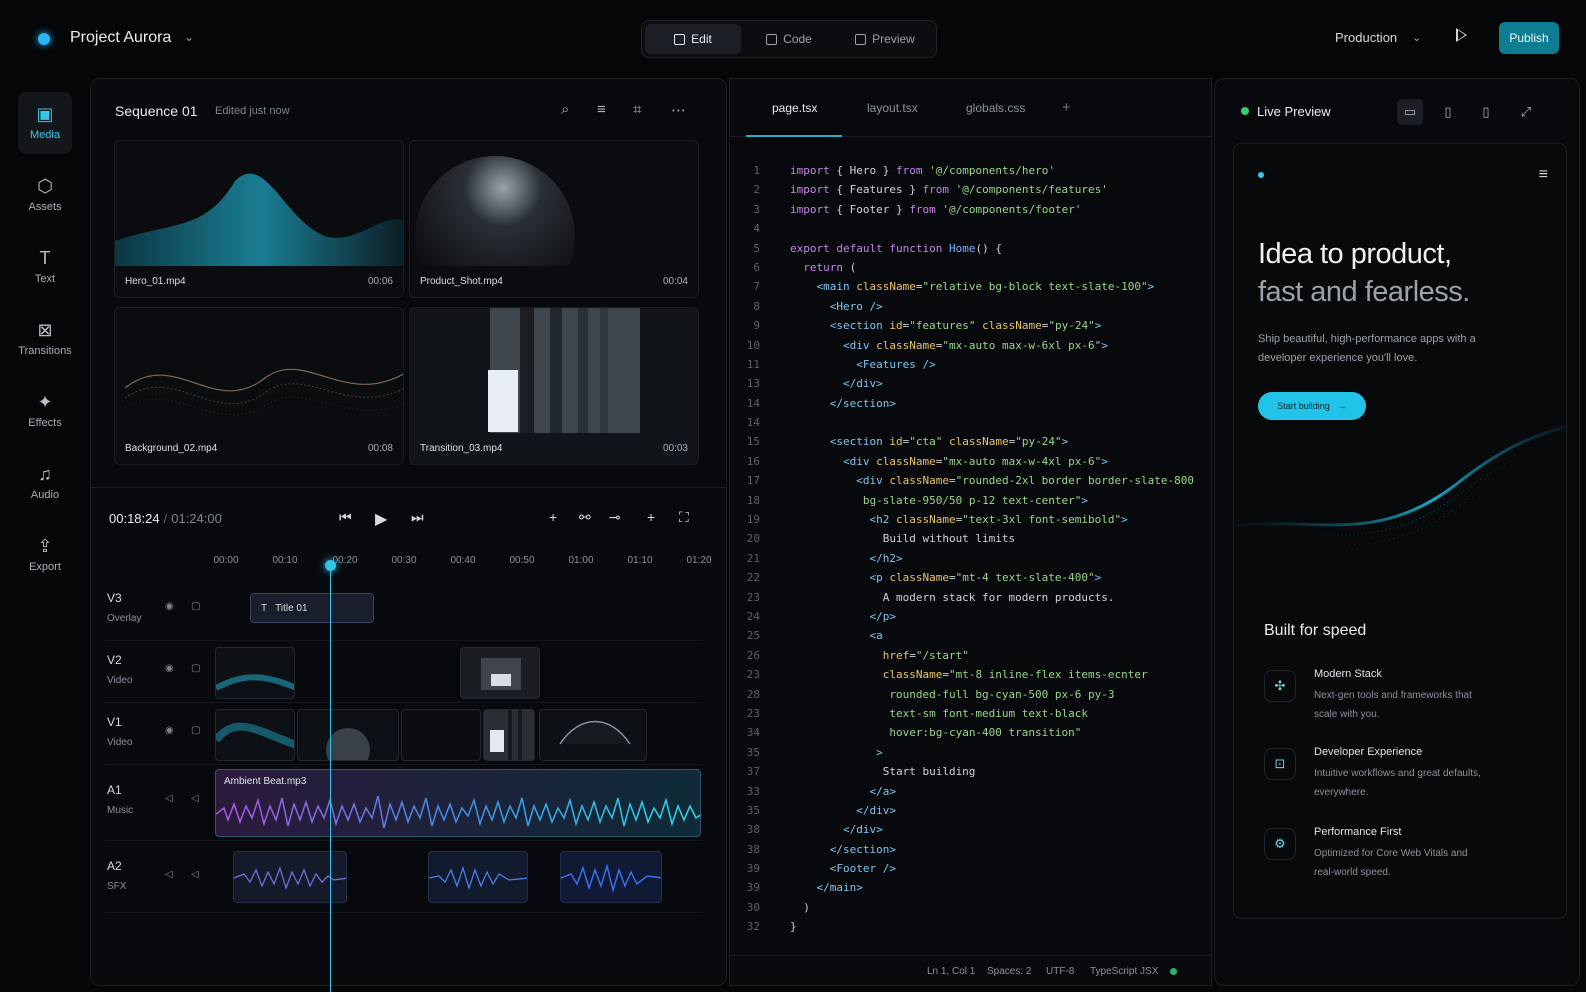  What do you see at coordinates (1448, 112) in the screenshot?
I see `tablet-icon: ▯` at bounding box center [1448, 112].